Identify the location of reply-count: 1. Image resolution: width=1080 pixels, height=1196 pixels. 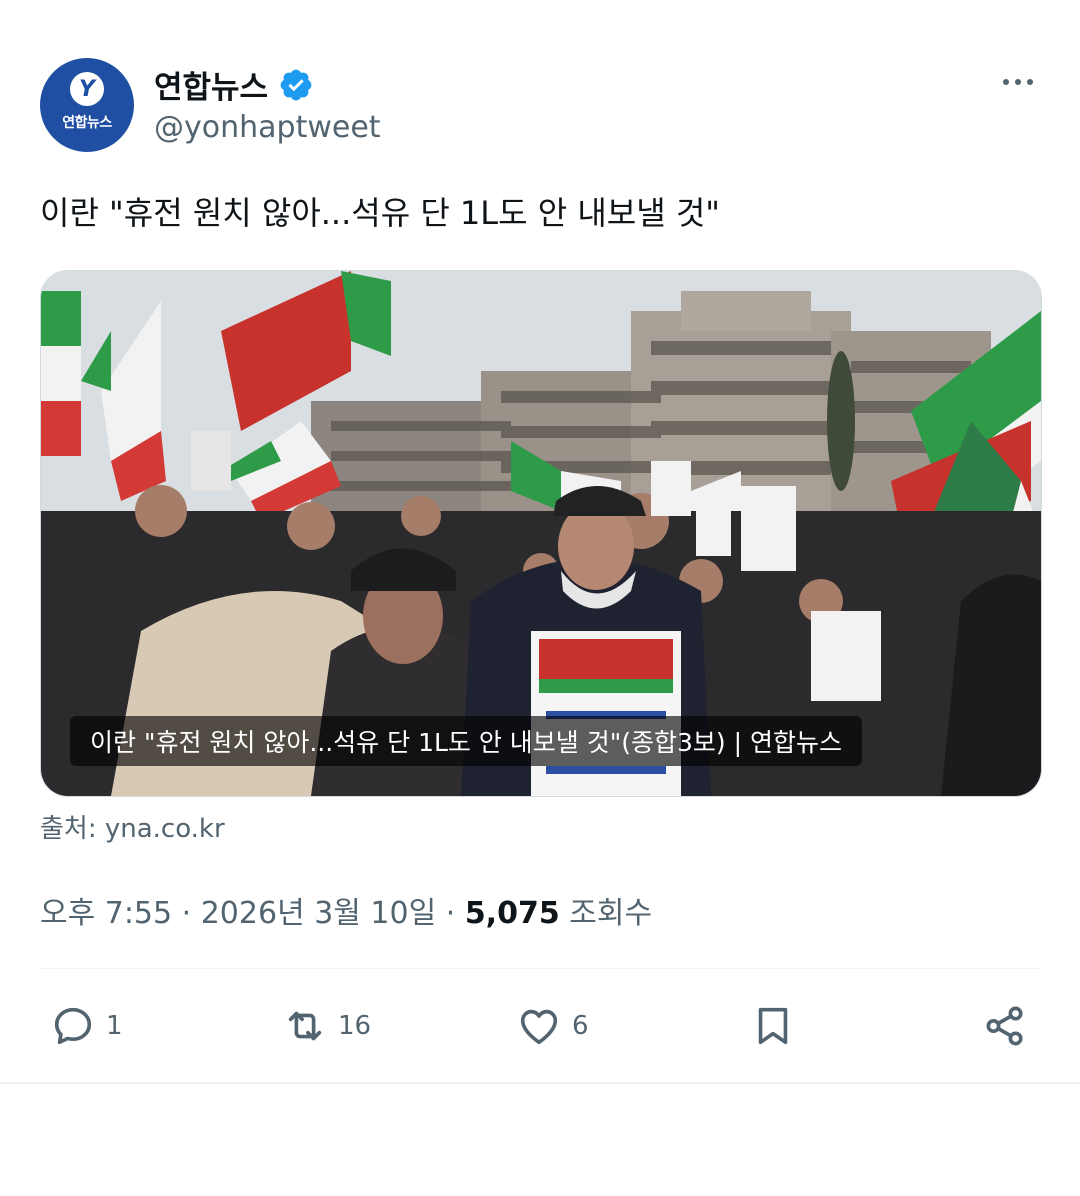
(114, 1026).